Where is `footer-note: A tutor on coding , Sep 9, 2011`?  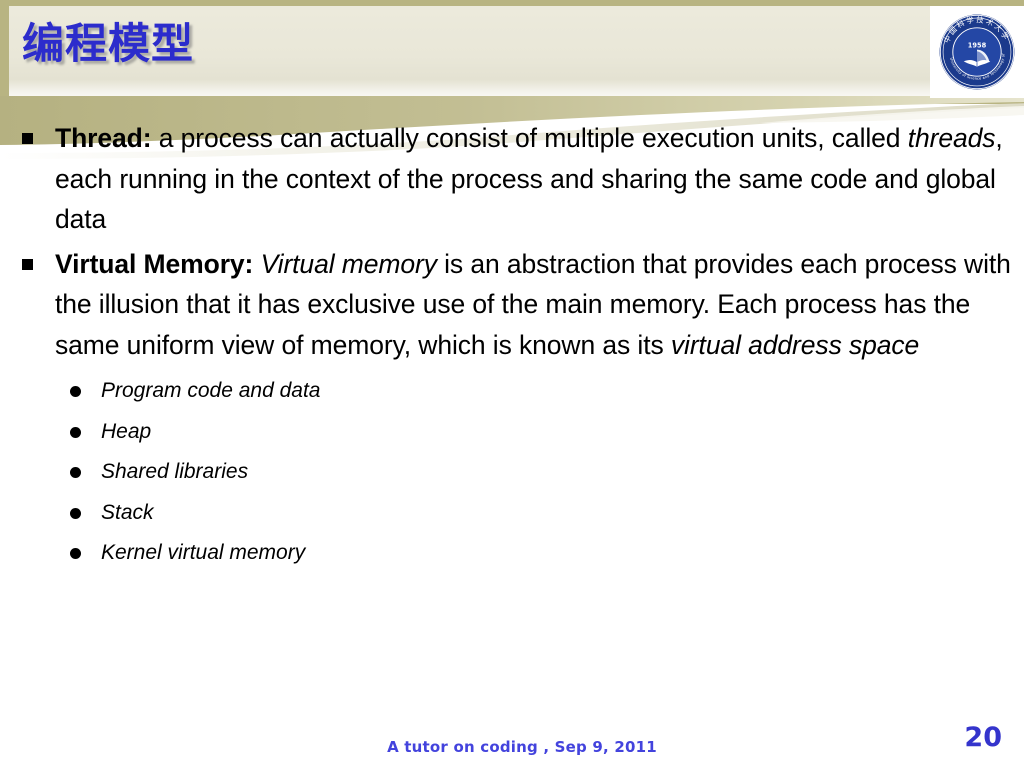 footer-note: A tutor on coding , Sep 9, 2011 is located at coordinates (512, 747).